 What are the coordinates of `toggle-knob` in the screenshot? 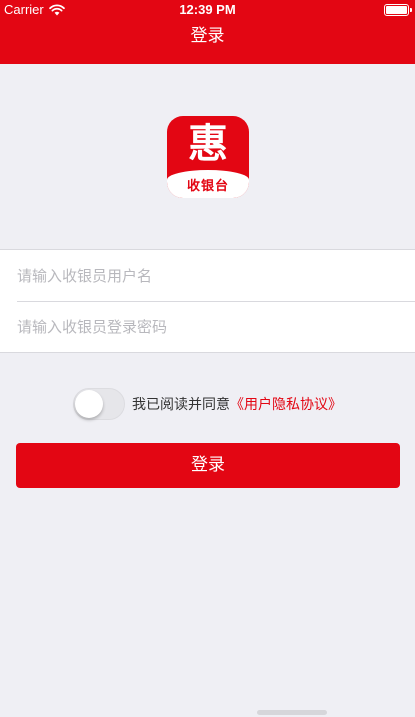 It's located at (89, 404).